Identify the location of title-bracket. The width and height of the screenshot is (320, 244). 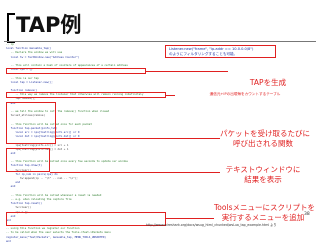
(11, 28).